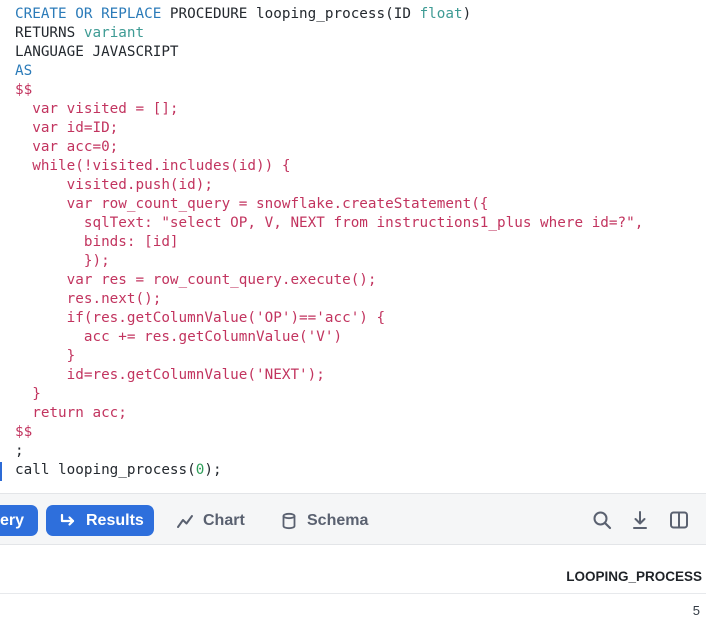 The image size is (706, 624). I want to click on tab-chart: Chart, so click(210, 520).